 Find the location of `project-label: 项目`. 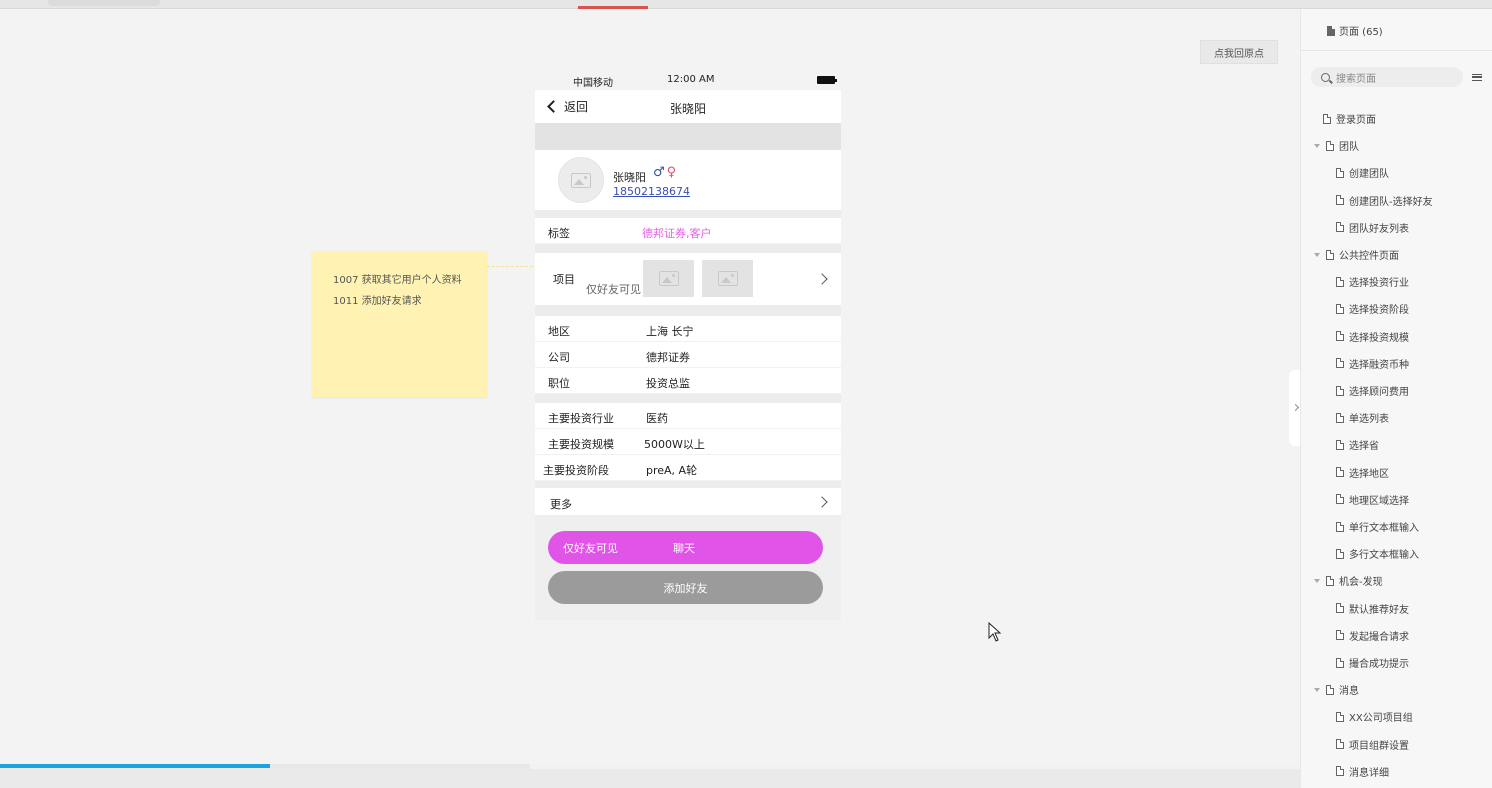

project-label: 项目 is located at coordinates (564, 279).